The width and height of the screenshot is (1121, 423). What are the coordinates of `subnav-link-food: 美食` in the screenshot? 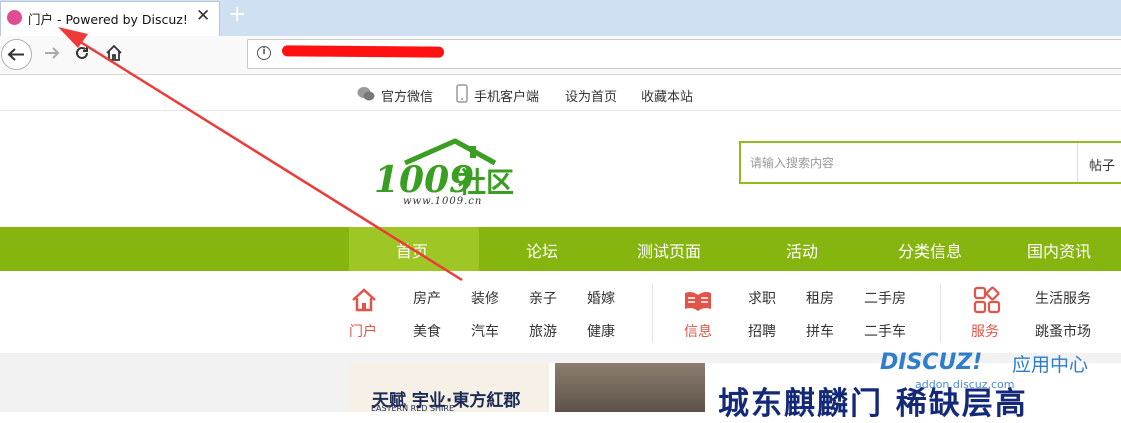 It's located at (427, 331).